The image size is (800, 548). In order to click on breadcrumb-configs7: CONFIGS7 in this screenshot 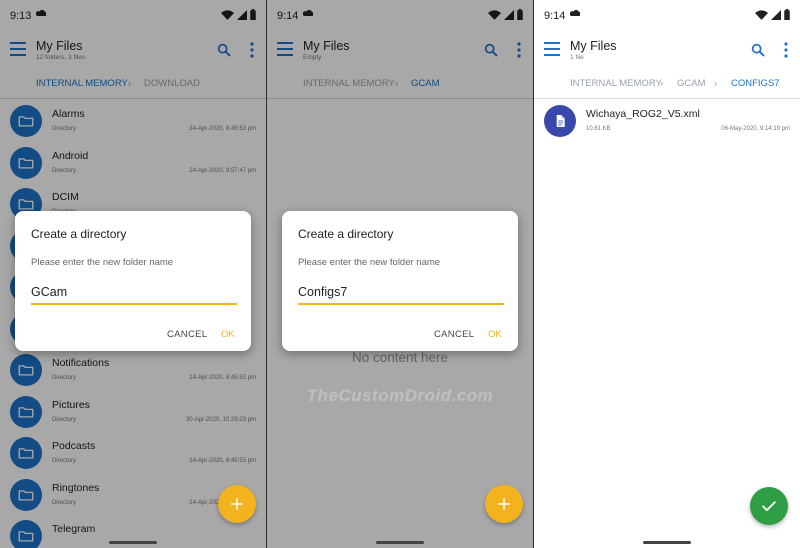, I will do `click(755, 83)`.